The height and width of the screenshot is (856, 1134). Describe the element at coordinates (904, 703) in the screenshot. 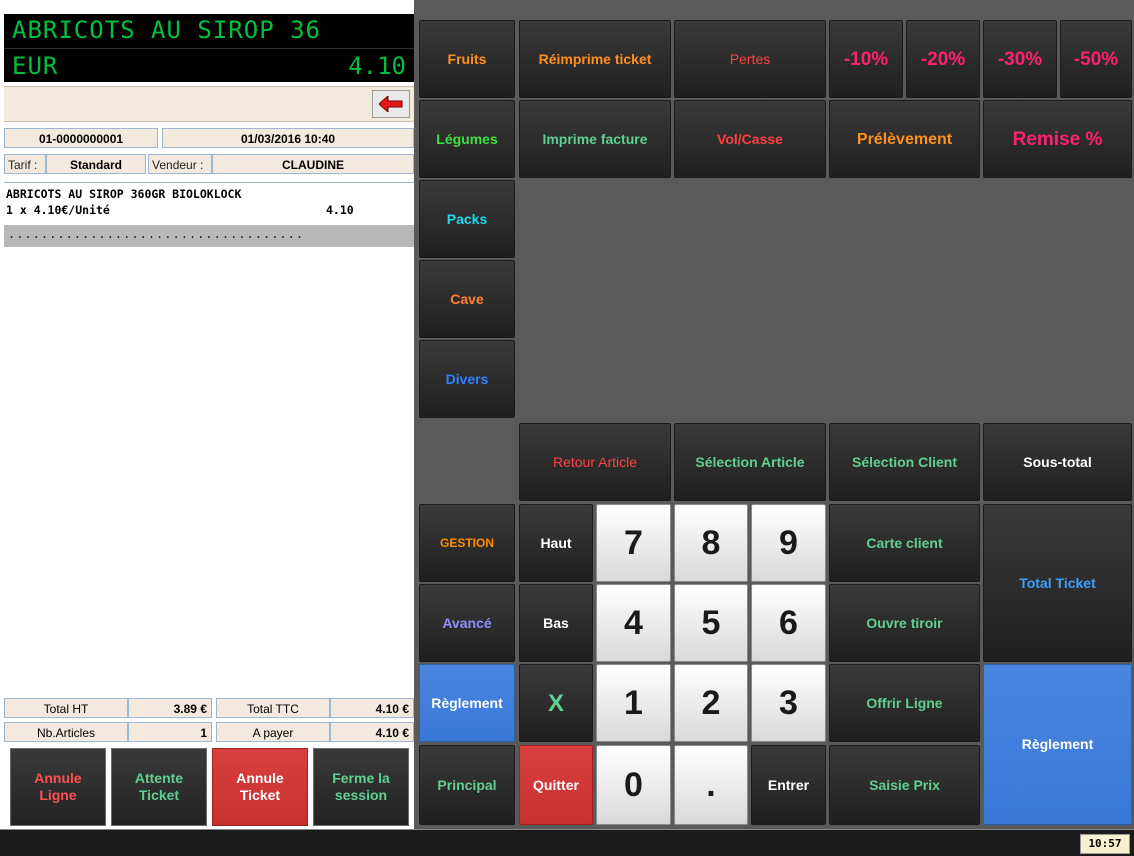

I see `offrir-ligne-button: Offrir Ligne` at that location.